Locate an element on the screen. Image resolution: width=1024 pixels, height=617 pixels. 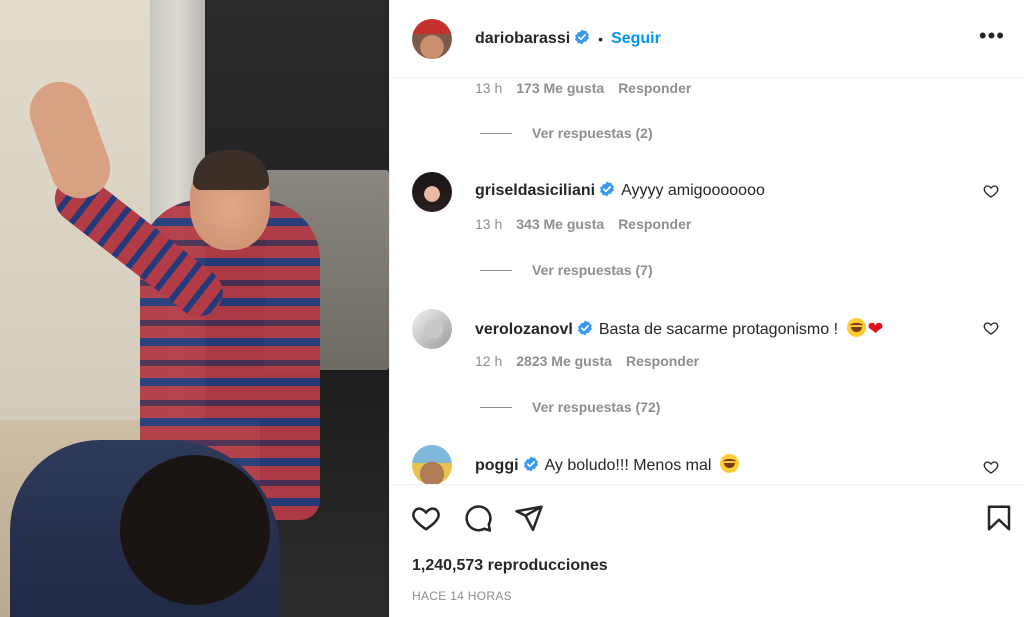
author-avatar is located at coordinates (432, 38).